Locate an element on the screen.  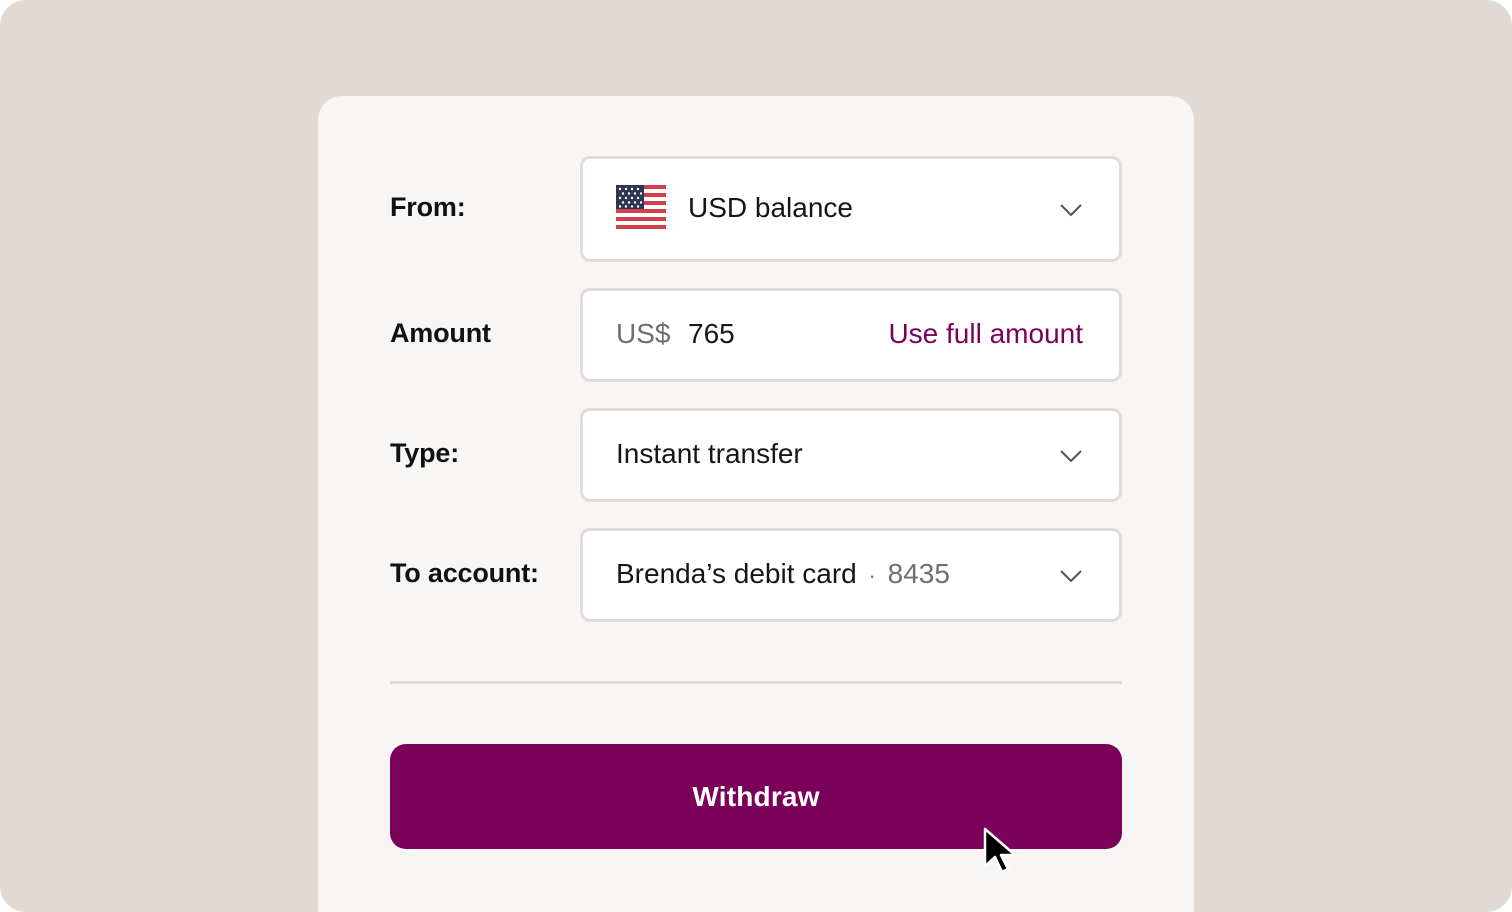
mouse-cursor-icon is located at coordinates (1000, 850).